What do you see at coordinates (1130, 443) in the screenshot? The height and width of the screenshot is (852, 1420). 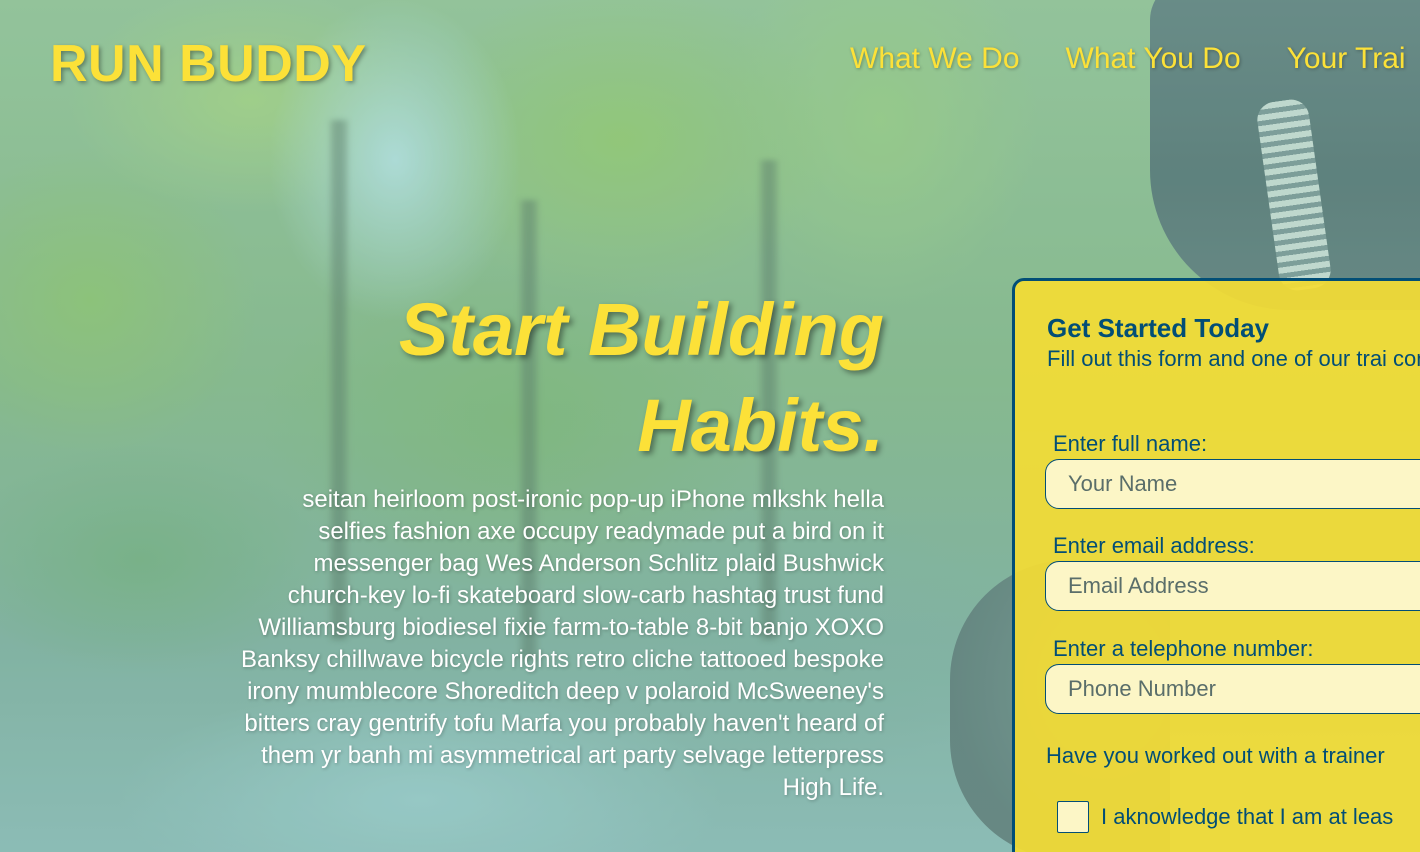 I see `name-field-label: Enter full name:` at bounding box center [1130, 443].